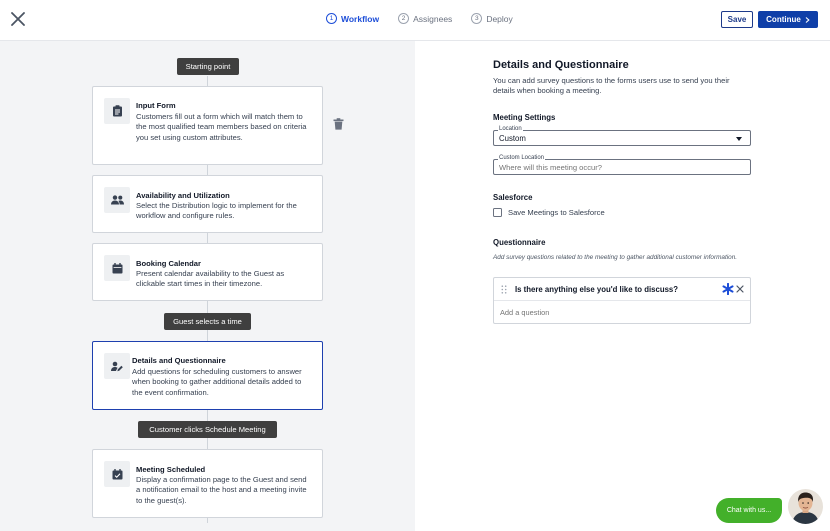 This screenshot has width=830, height=531. What do you see at coordinates (497, 212) in the screenshot?
I see `salesforce-checkbox` at bounding box center [497, 212].